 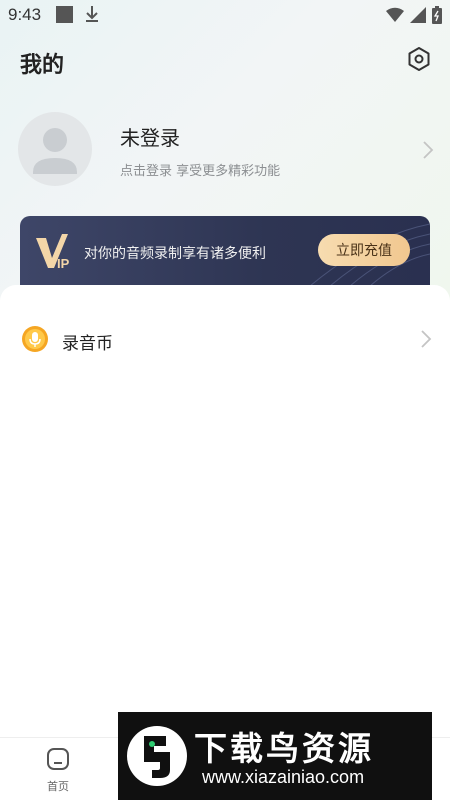 I want to click on recharge-button: 立即充值, so click(x=364, y=250).